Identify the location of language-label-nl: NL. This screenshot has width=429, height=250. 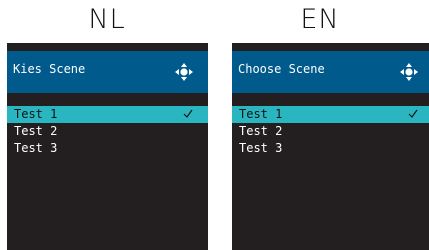
(107, 19).